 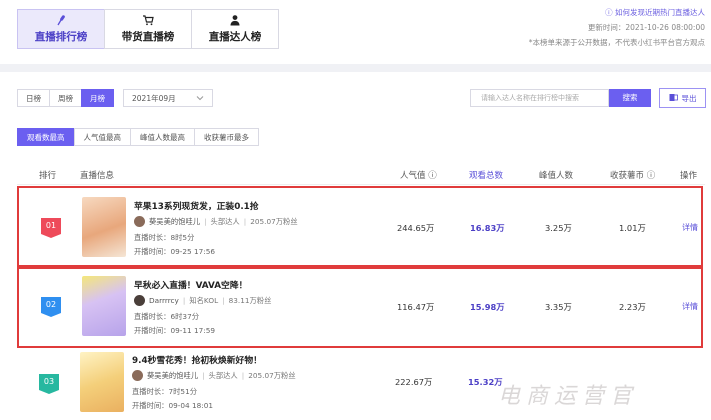 I want to click on popularity-value: 222.67万, so click(x=414, y=382).